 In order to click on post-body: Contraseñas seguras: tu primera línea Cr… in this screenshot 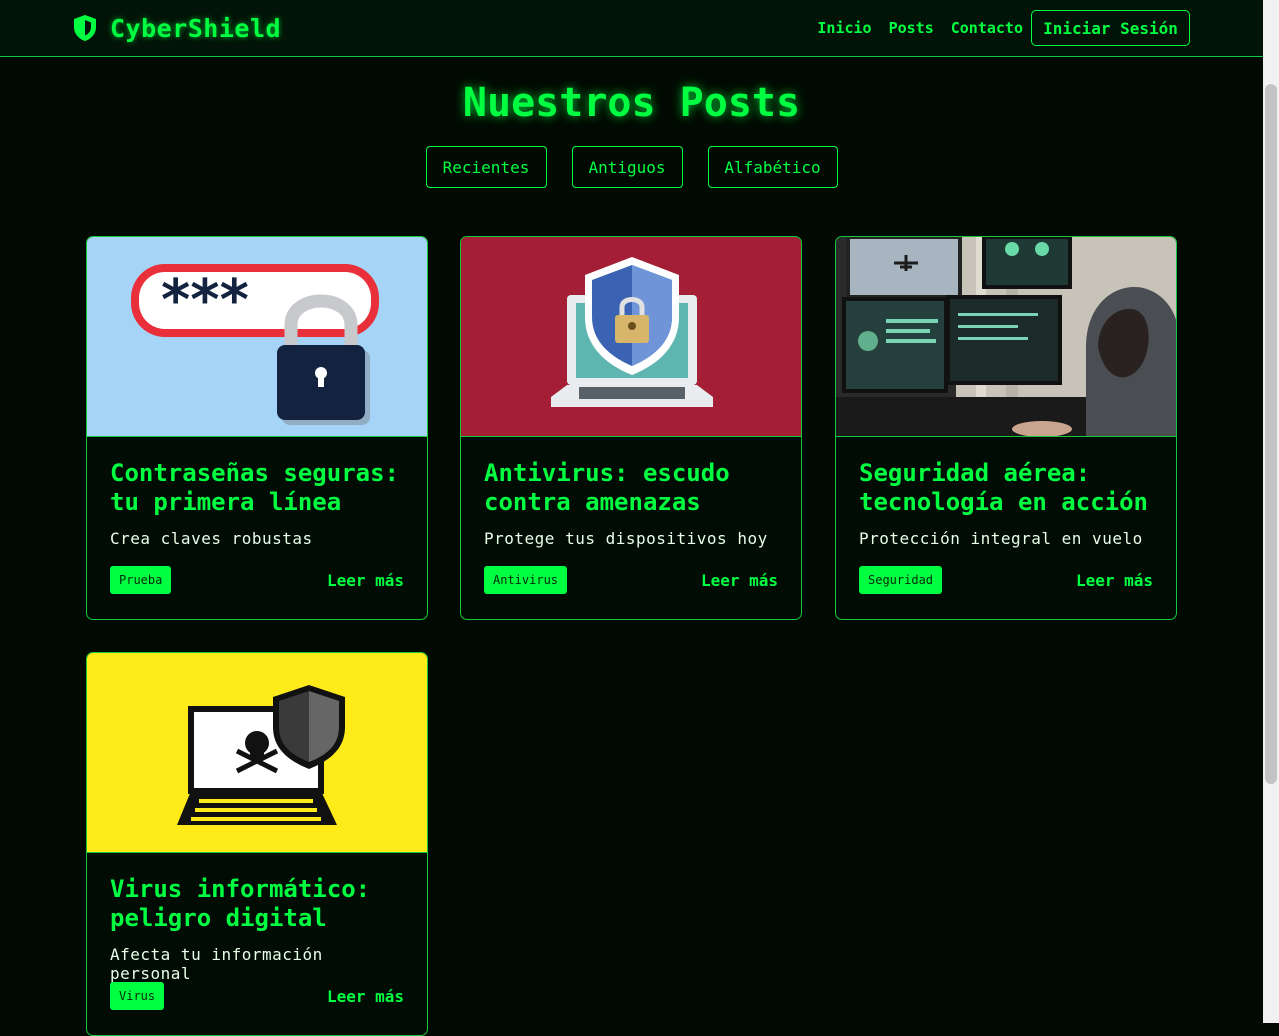, I will do `click(257, 503)`.